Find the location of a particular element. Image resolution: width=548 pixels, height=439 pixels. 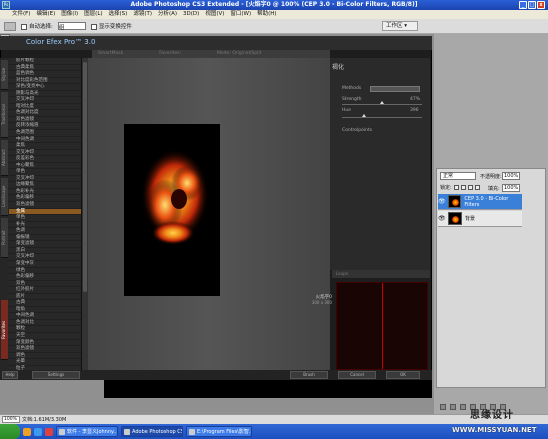

document-size: 文档:1.61M/3.30M is located at coordinates (44, 420).